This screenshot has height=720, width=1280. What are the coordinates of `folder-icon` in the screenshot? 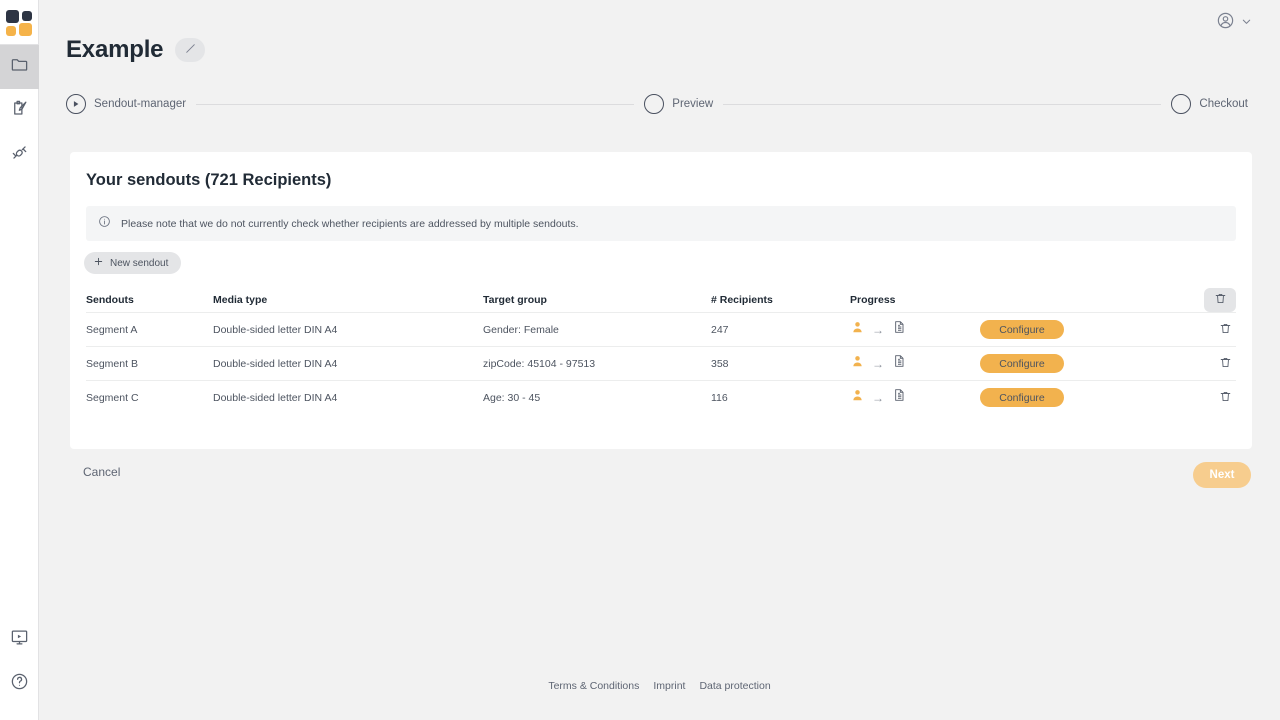 It's located at (19, 67).